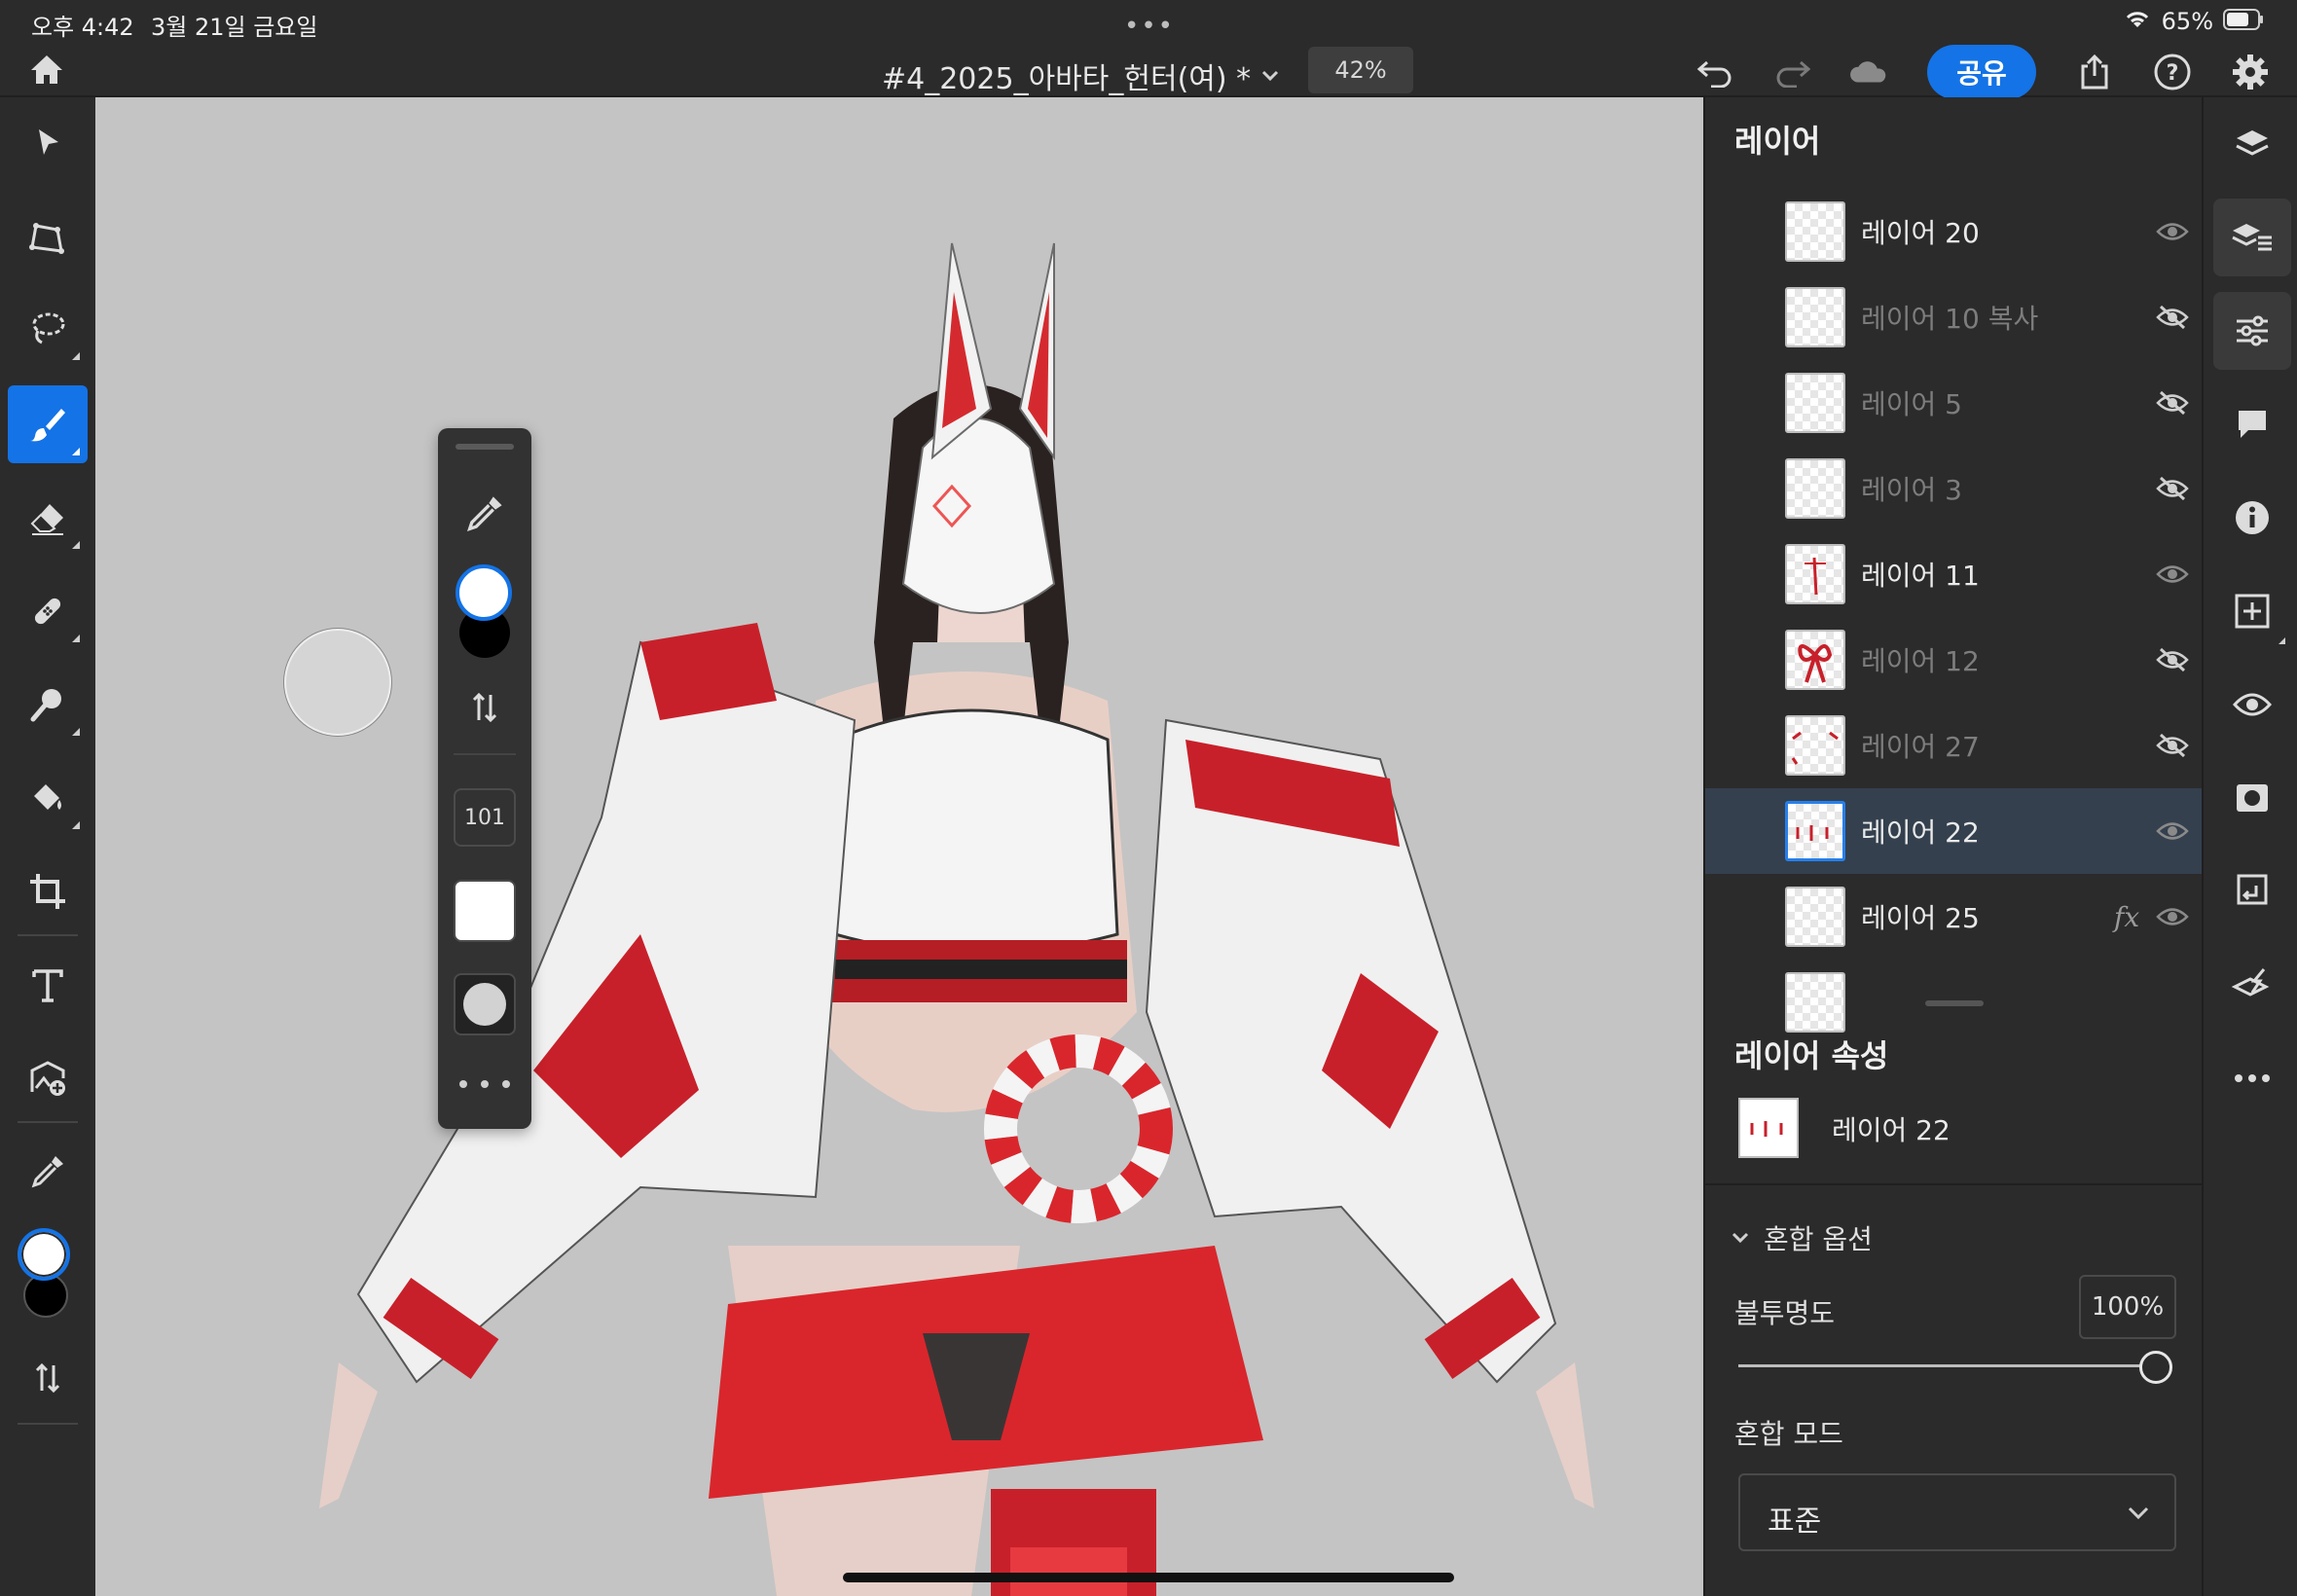 The height and width of the screenshot is (1596, 2297). Describe the element at coordinates (83, 27) in the screenshot. I see `status-time: 오후 4:42` at that location.